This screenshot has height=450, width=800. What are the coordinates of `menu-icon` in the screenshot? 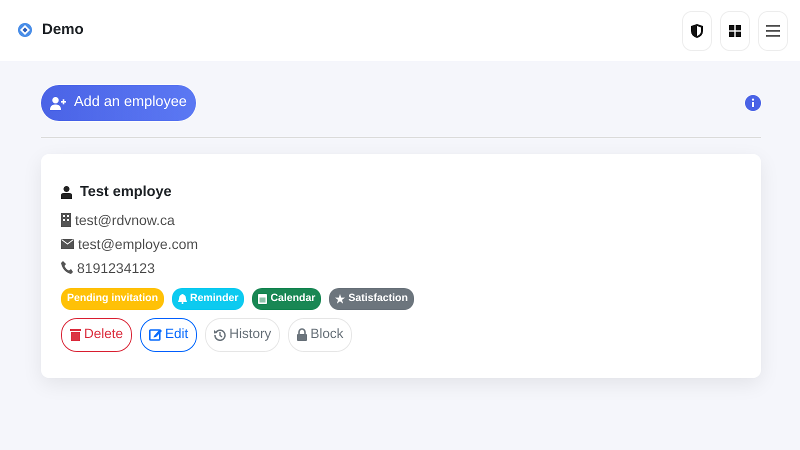 It's located at (773, 30).